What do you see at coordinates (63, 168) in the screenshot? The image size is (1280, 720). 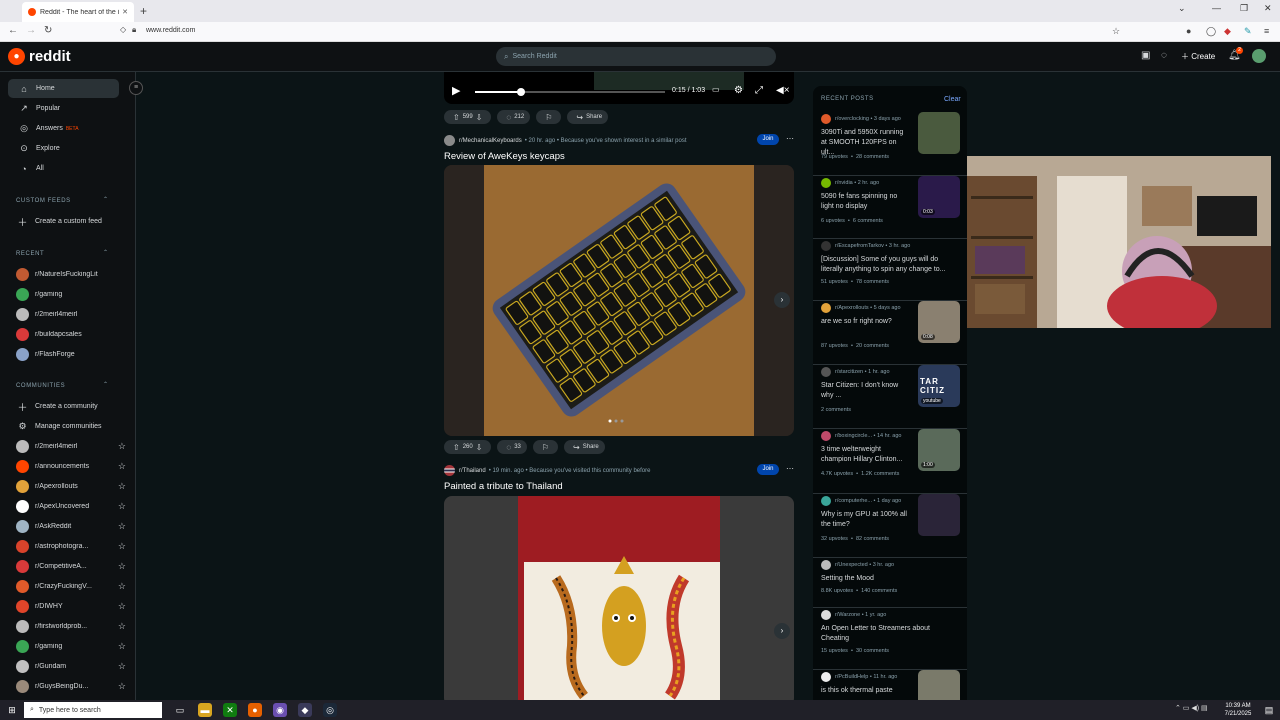 I see `sidebar-item-all: ◔ All` at bounding box center [63, 168].